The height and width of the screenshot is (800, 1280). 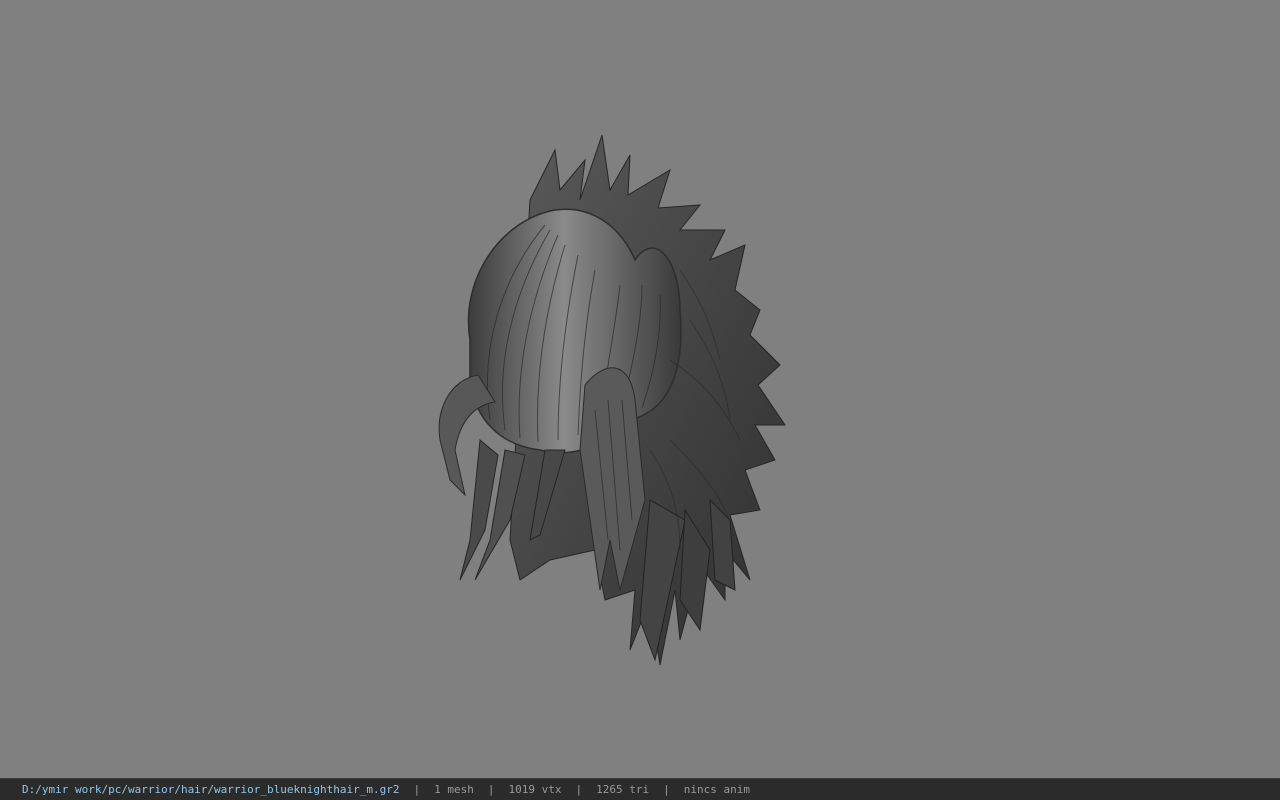 I want to click on anim-status: nincs anim, so click(x=716, y=789).